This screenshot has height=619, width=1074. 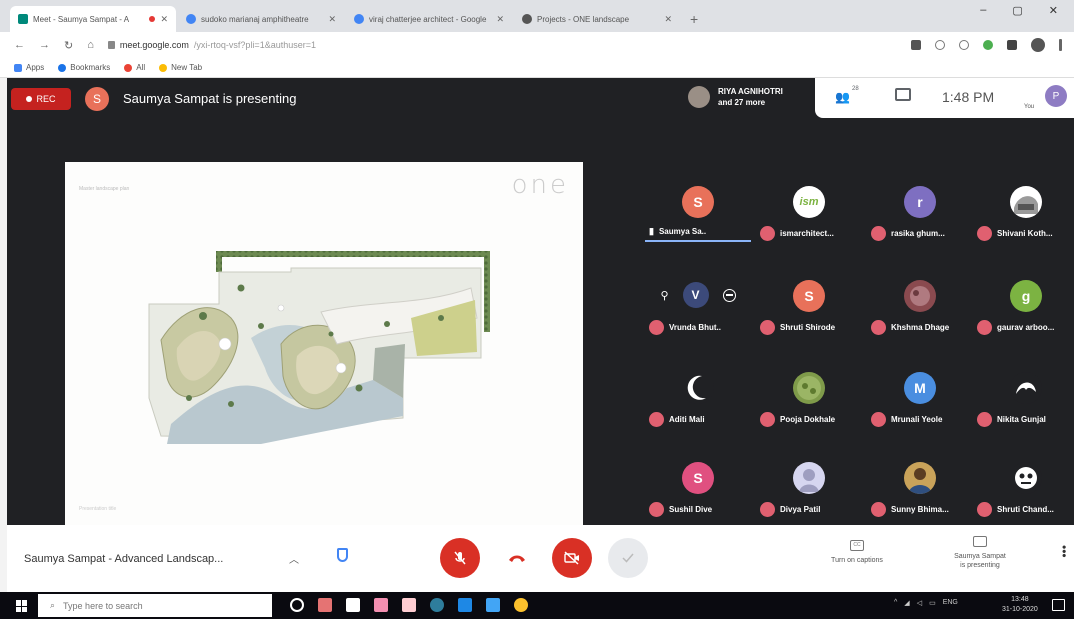 What do you see at coordinates (694, 21) in the screenshot?
I see `new-tab-button: +` at bounding box center [694, 21].